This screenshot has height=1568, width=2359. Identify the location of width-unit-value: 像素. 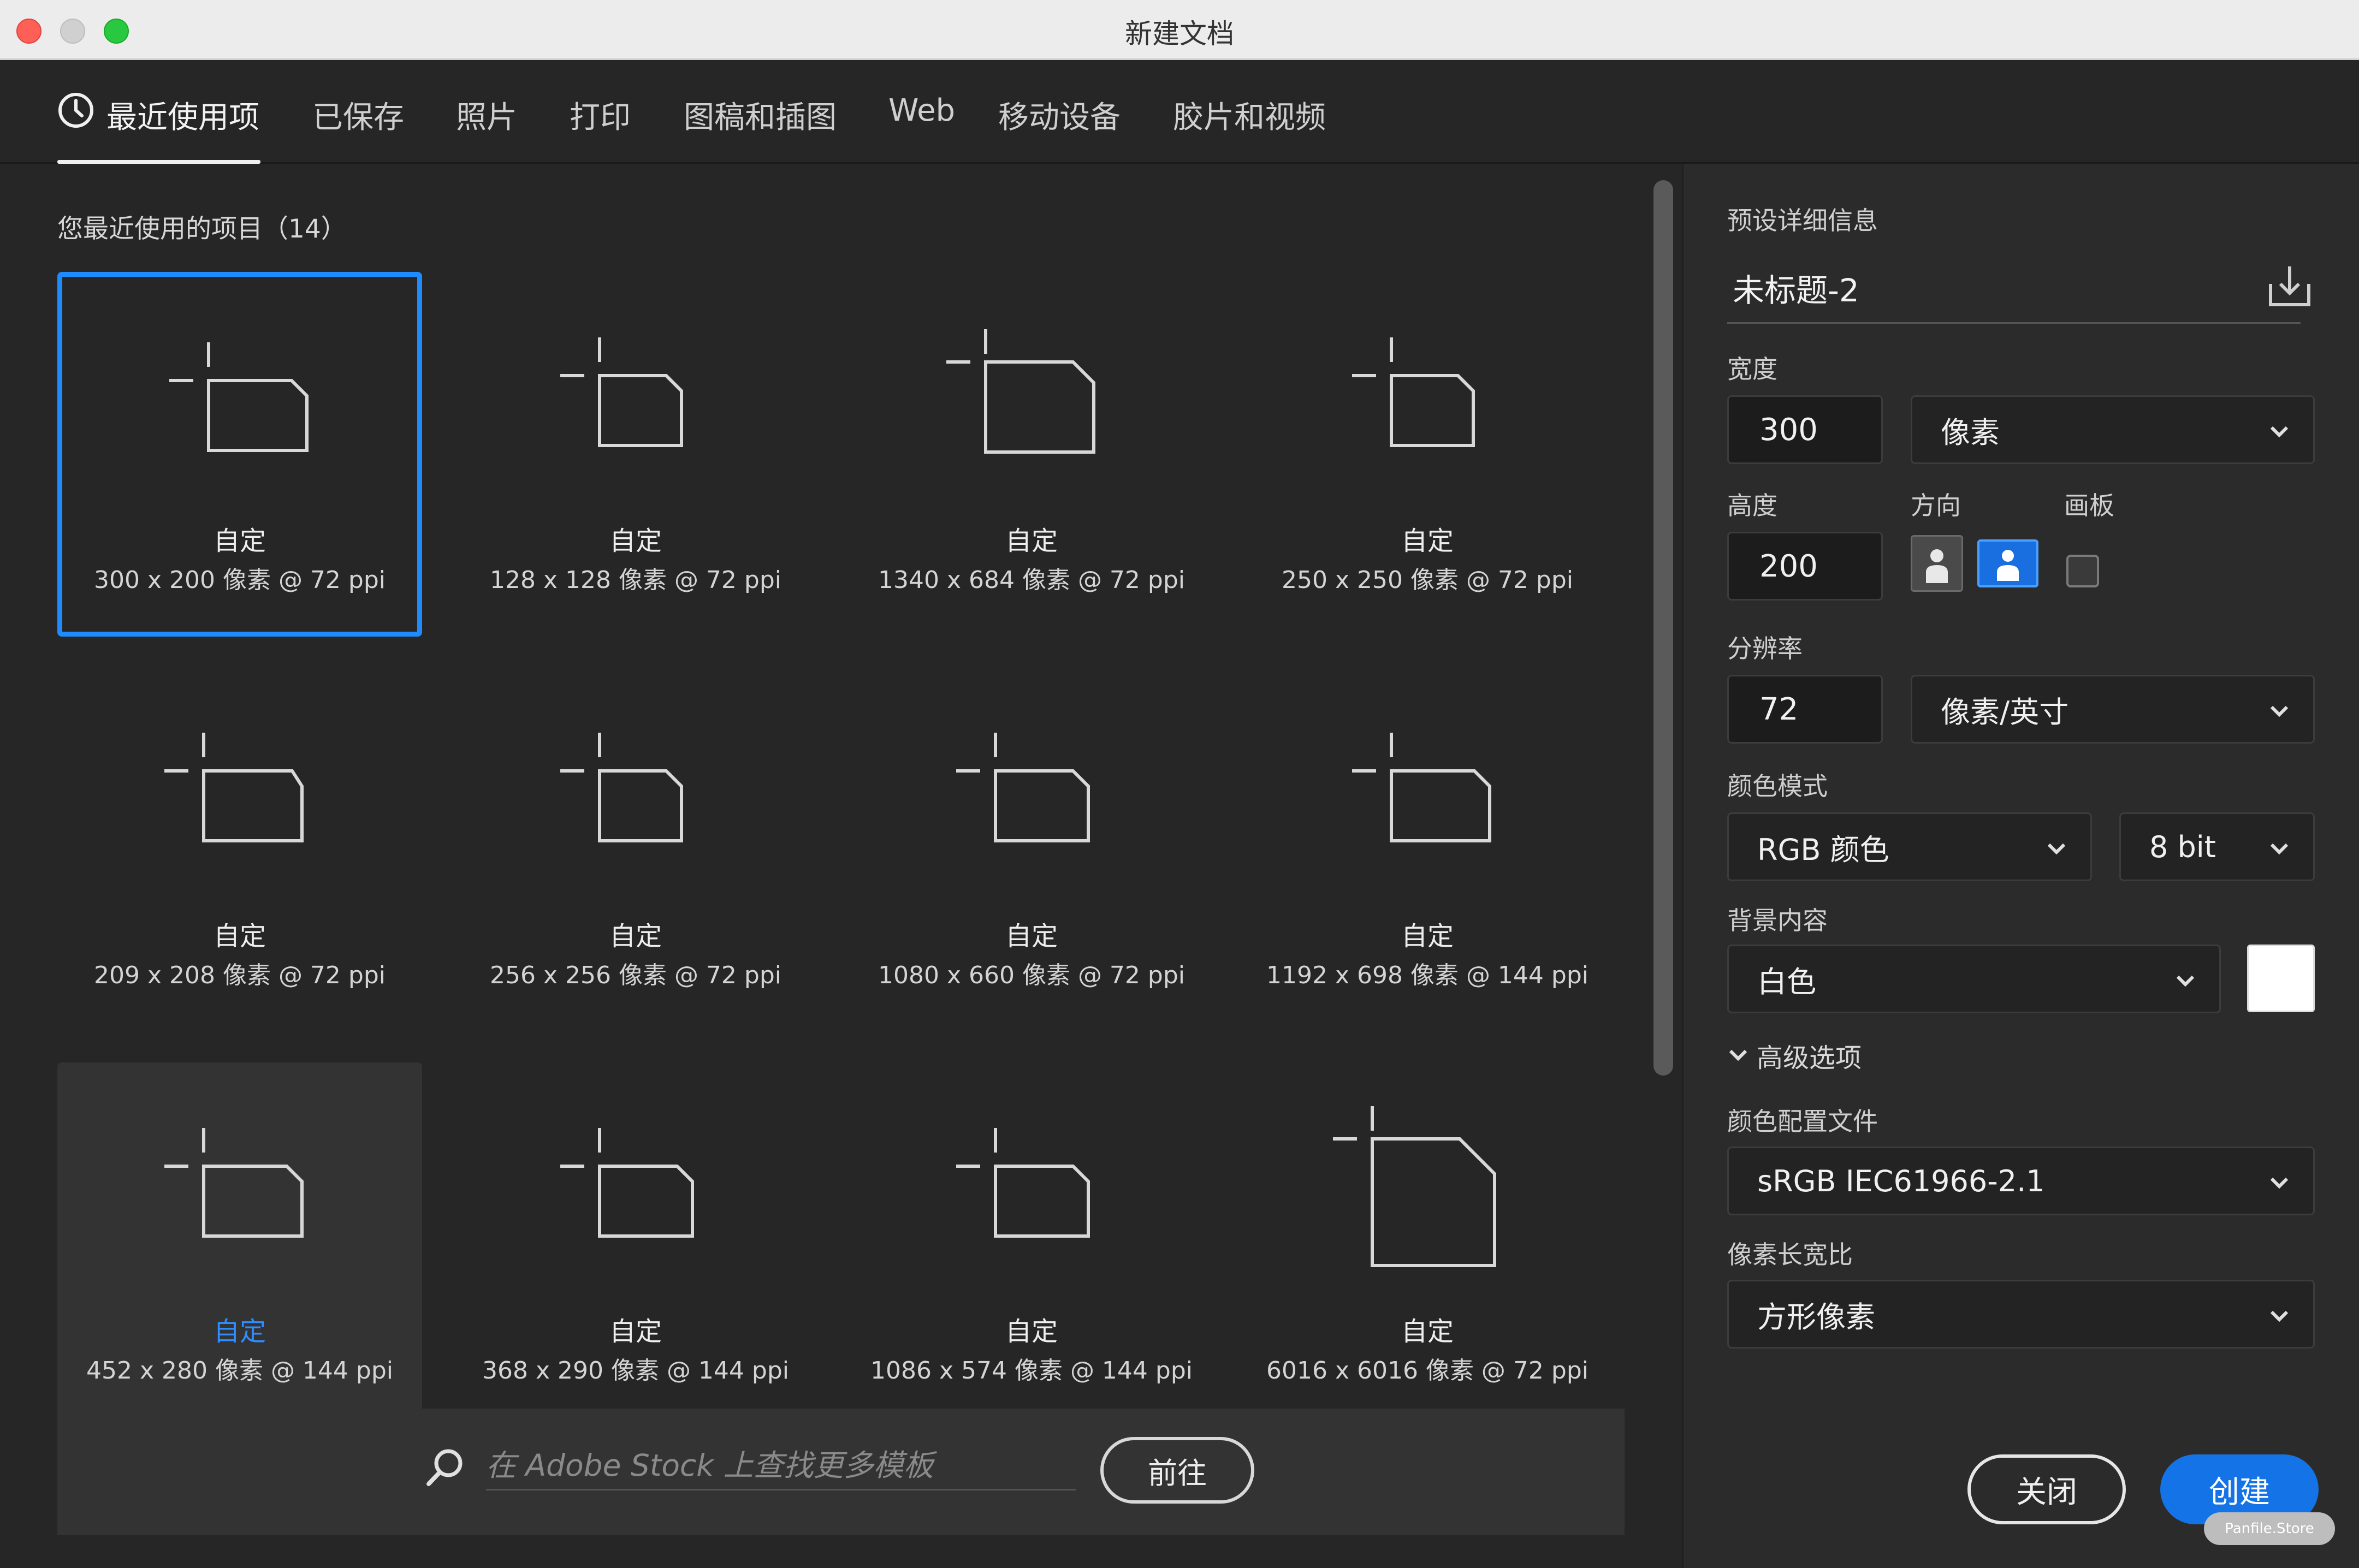
(1970, 432).